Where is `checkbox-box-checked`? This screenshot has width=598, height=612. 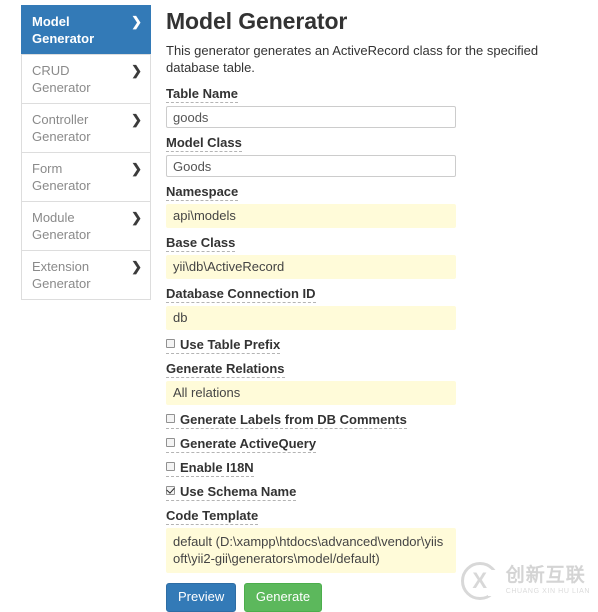 checkbox-box-checked is located at coordinates (170, 490).